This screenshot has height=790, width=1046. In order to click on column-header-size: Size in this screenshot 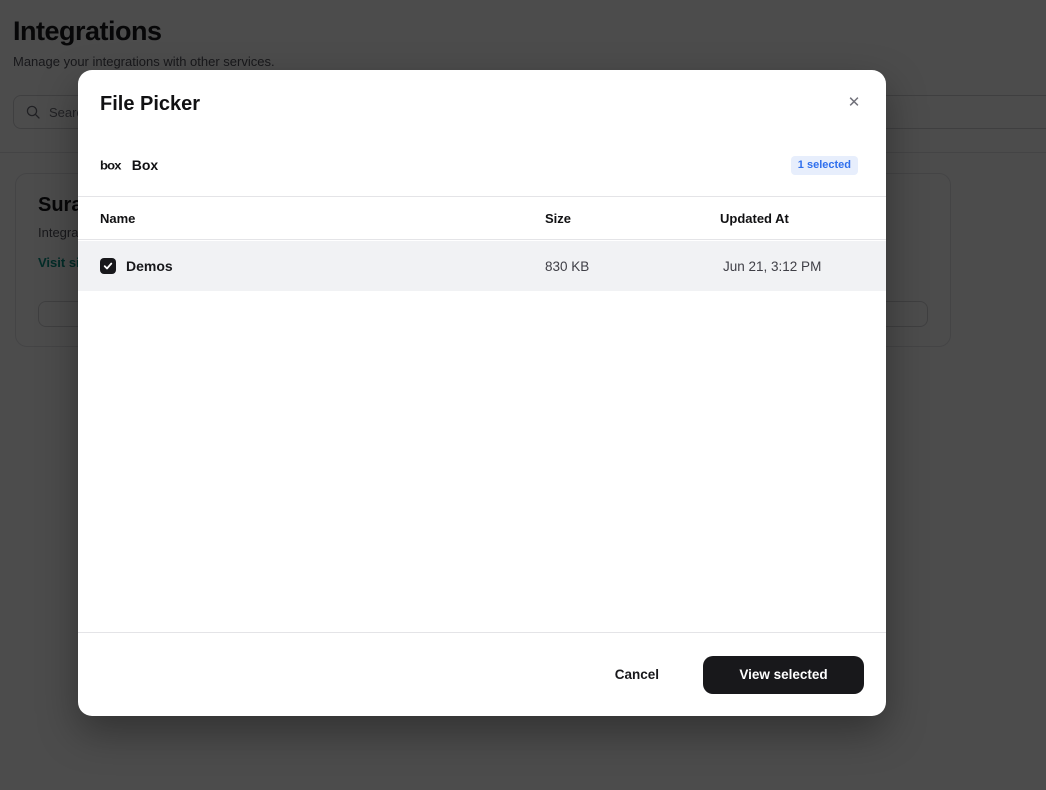, I will do `click(558, 218)`.